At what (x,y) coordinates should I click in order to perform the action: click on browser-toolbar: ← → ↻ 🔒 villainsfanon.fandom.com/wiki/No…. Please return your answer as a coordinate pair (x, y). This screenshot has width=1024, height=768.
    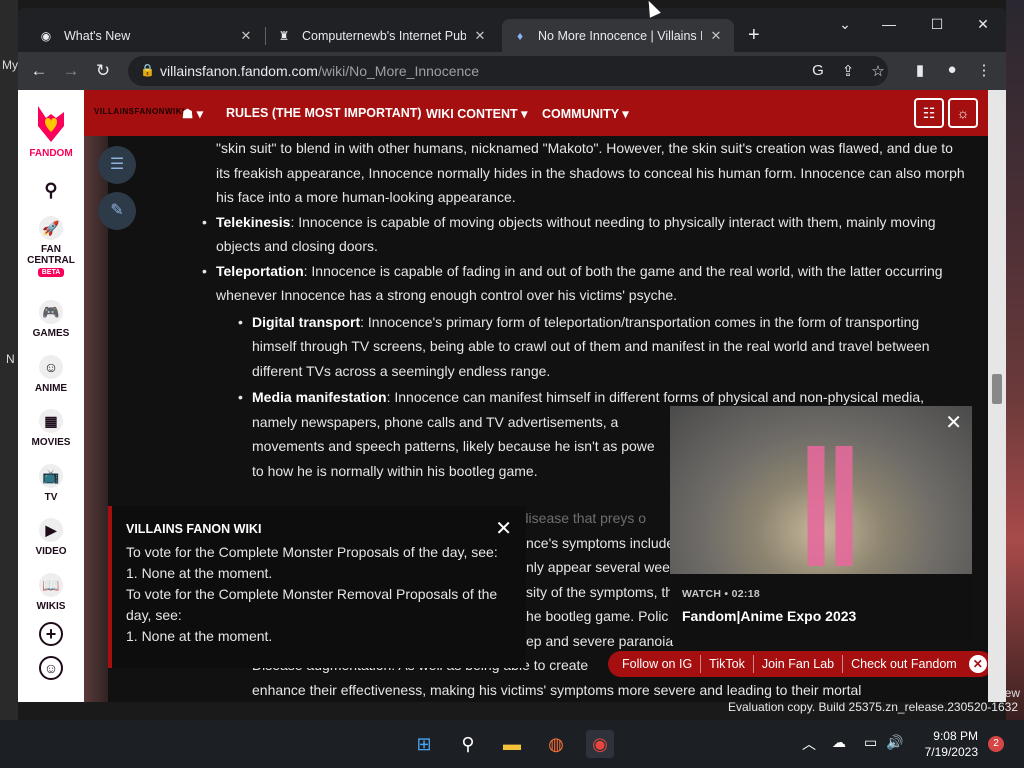
    Looking at the image, I should click on (512, 71).